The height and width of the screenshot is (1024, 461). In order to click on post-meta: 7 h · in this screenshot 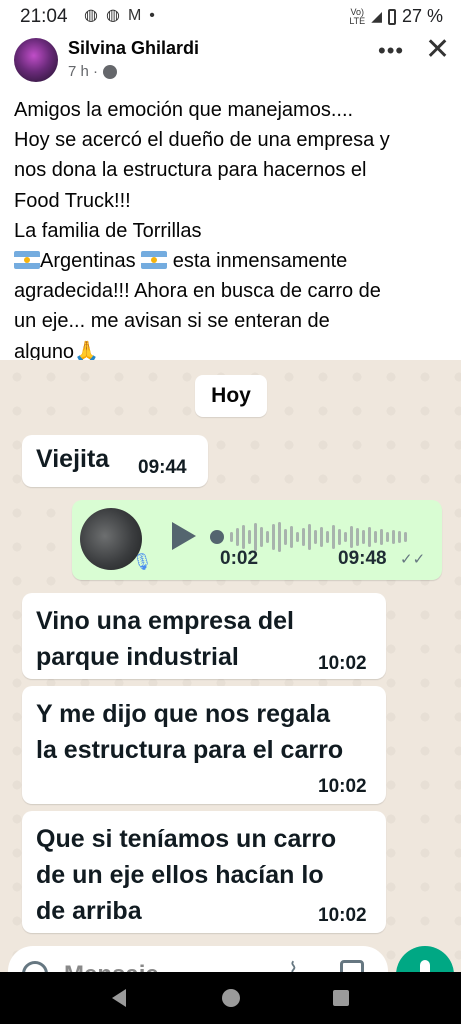, I will do `click(93, 71)`.